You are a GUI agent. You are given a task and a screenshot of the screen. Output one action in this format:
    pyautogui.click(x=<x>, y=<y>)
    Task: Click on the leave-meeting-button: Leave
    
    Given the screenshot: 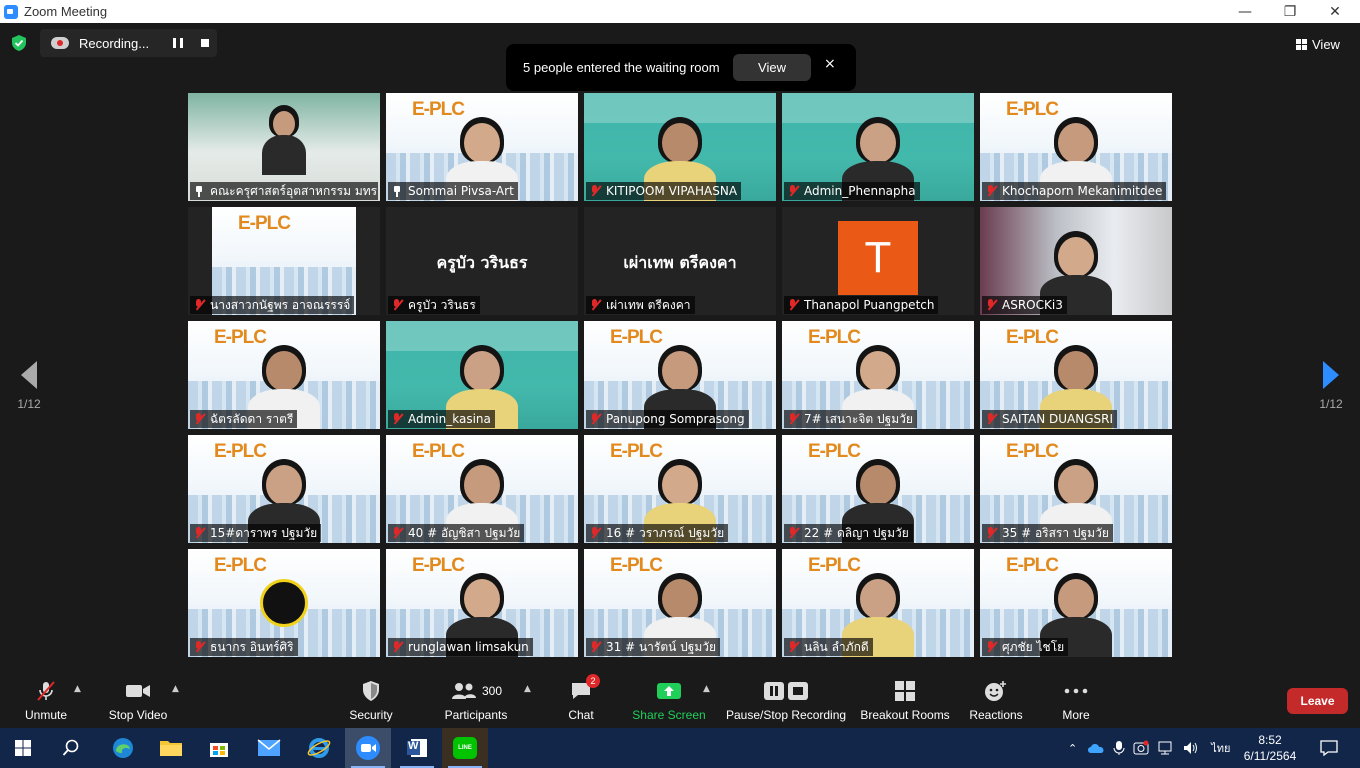 What is the action you would take?
    pyautogui.click(x=1317, y=701)
    